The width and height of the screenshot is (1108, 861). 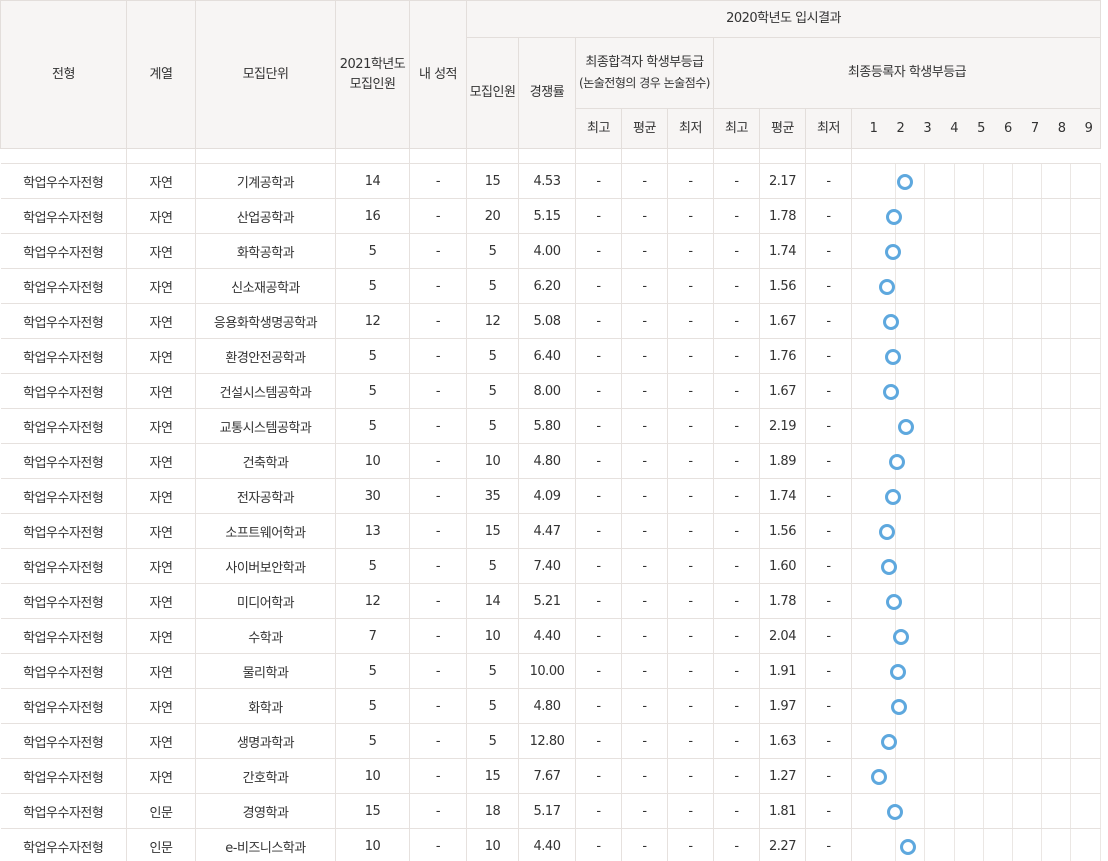 I want to click on cell-ratio: 5.17, so click(x=547, y=811).